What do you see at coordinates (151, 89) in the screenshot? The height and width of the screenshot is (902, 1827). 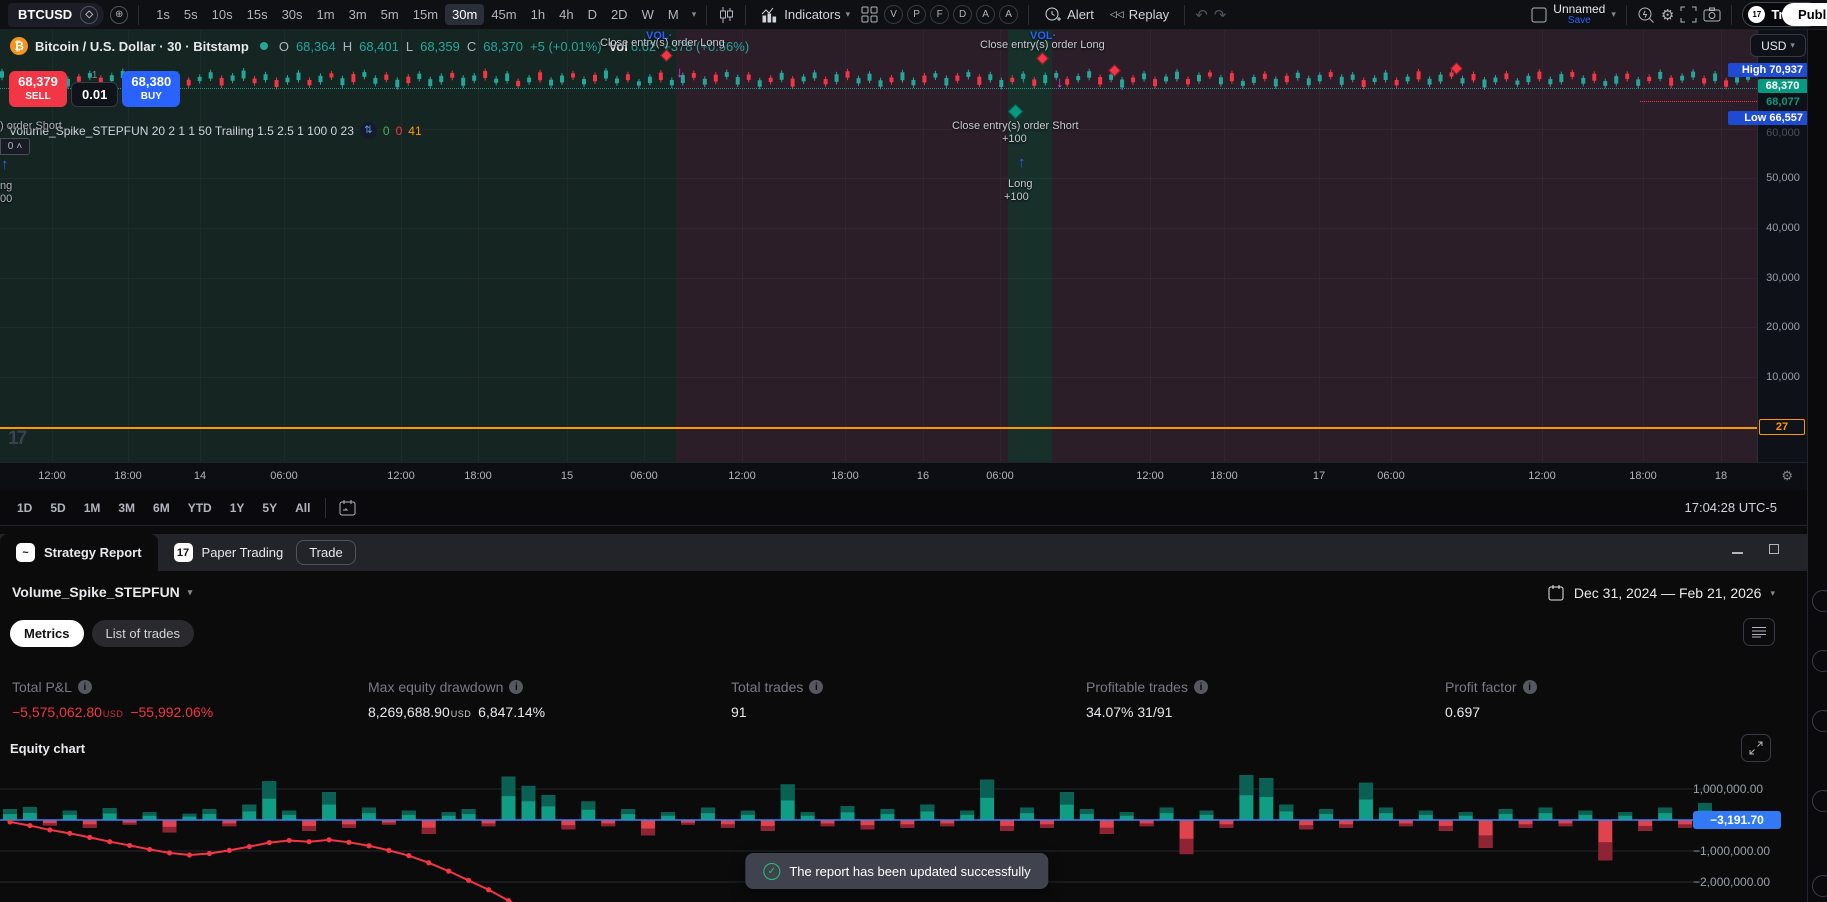 I see `buy-button: 68,380 BUY` at bounding box center [151, 89].